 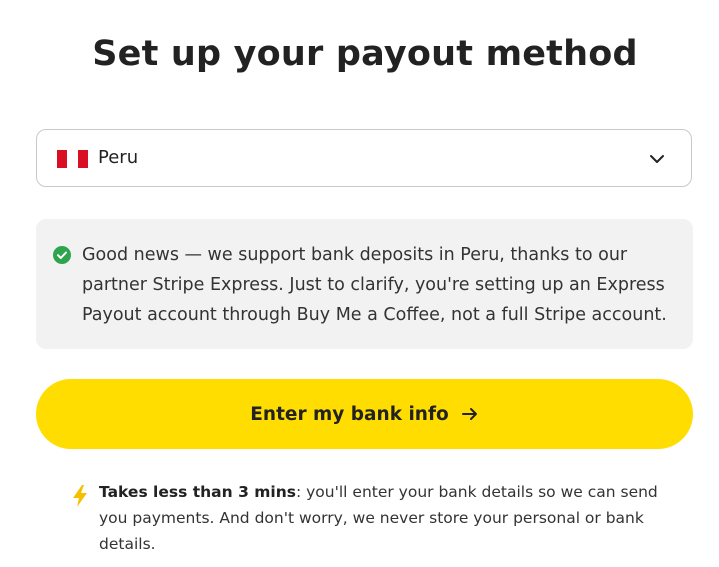 What do you see at coordinates (365, 54) in the screenshot?
I see `page-title: Set up your payout method` at bounding box center [365, 54].